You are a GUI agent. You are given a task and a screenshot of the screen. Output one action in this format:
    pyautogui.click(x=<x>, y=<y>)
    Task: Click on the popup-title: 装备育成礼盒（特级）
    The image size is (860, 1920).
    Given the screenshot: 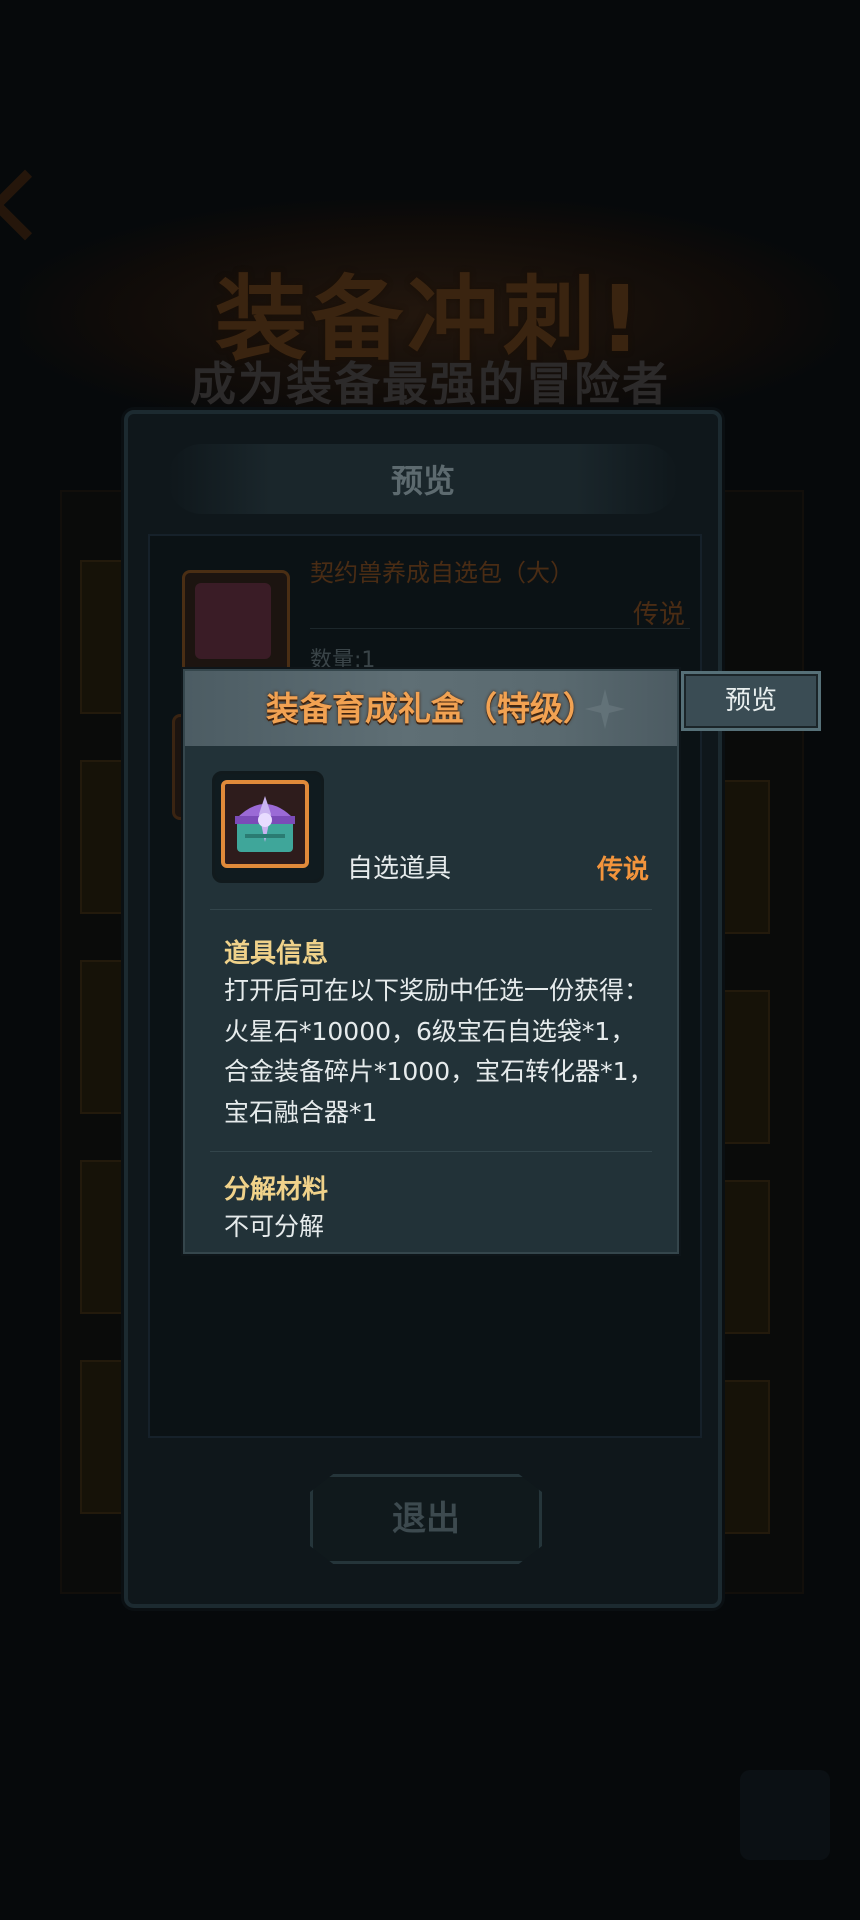 What is the action you would take?
    pyautogui.click(x=431, y=708)
    